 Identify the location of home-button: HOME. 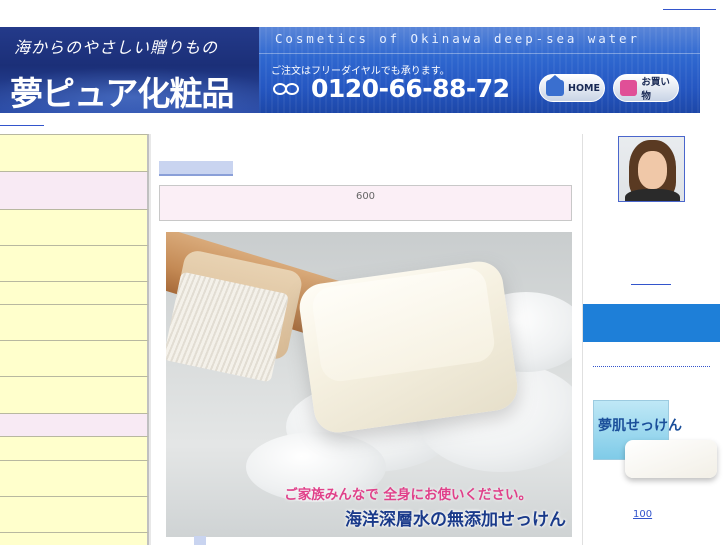
(572, 88).